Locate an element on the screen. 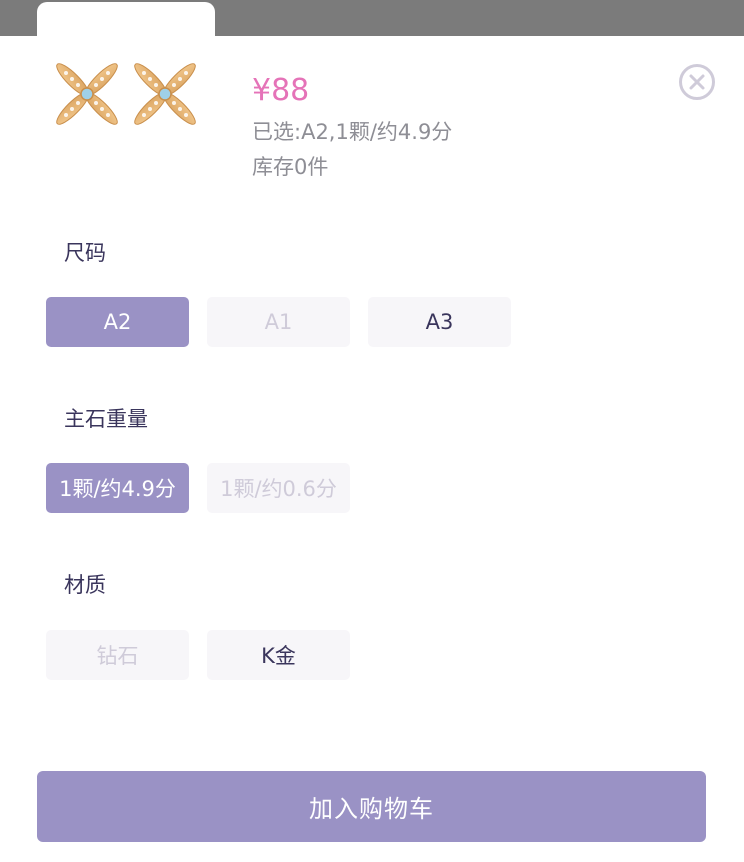 This screenshot has height=862, width=744. material-section-title: 材质 is located at coordinates (85, 585).